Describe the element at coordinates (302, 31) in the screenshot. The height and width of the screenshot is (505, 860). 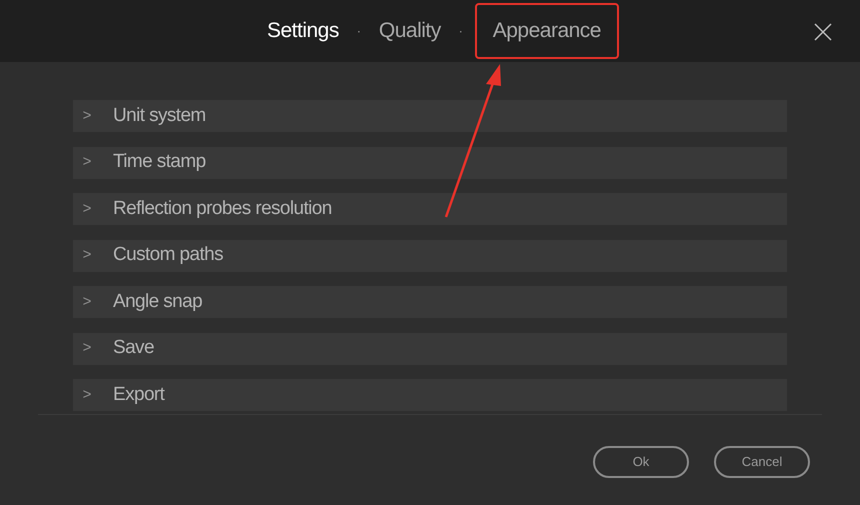
I see `tab: Settings` at that location.